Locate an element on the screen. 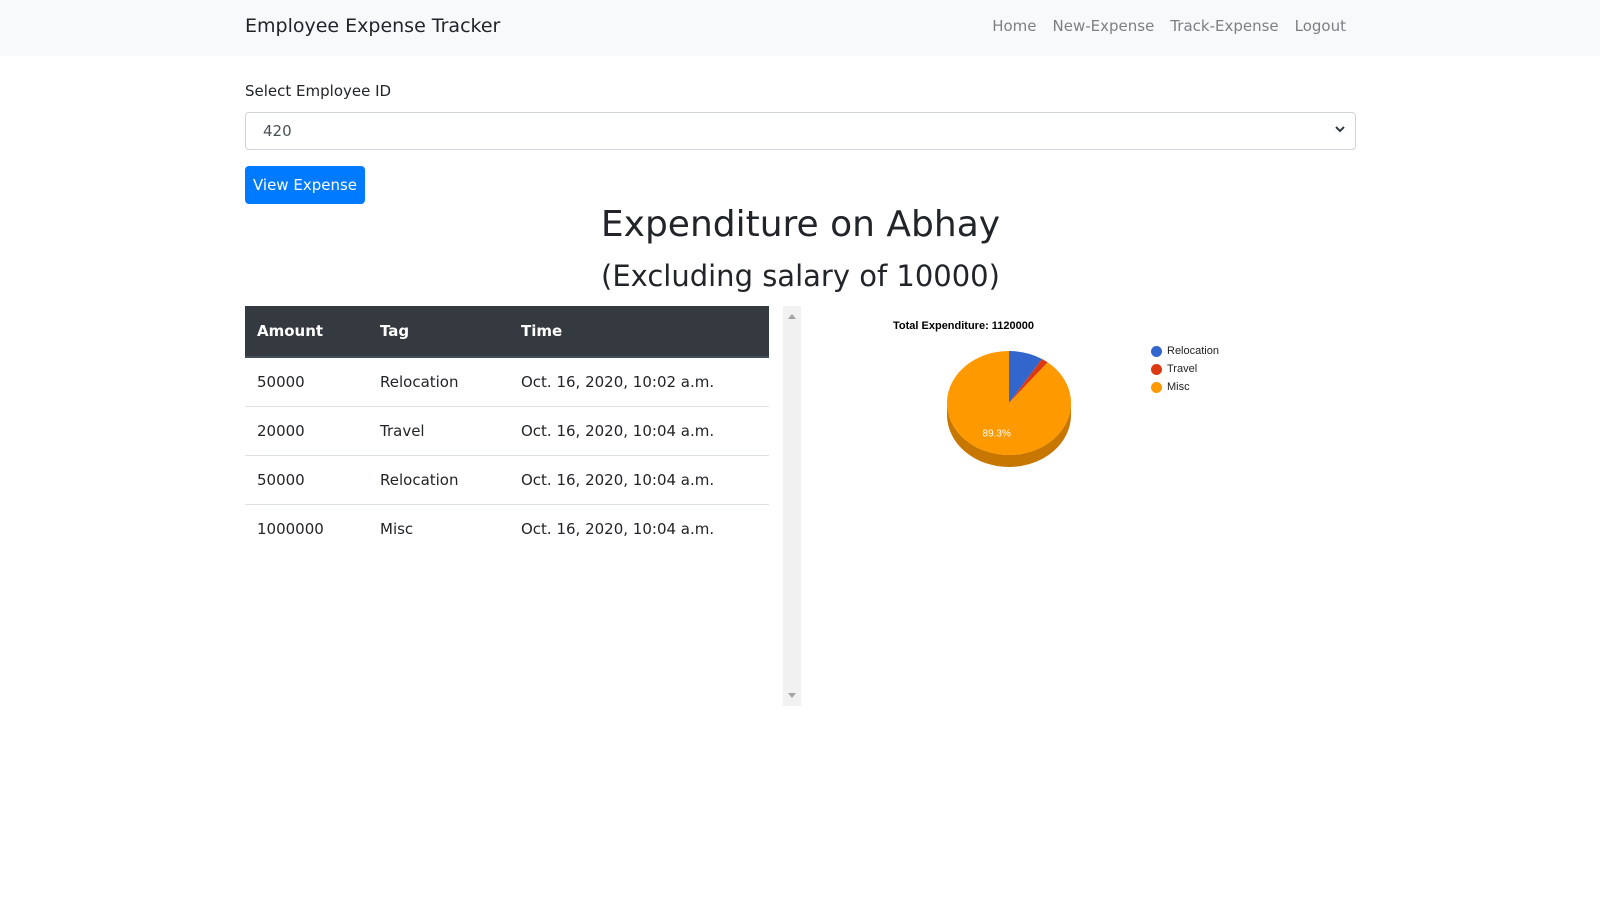  header-time: Time is located at coordinates (639, 332).